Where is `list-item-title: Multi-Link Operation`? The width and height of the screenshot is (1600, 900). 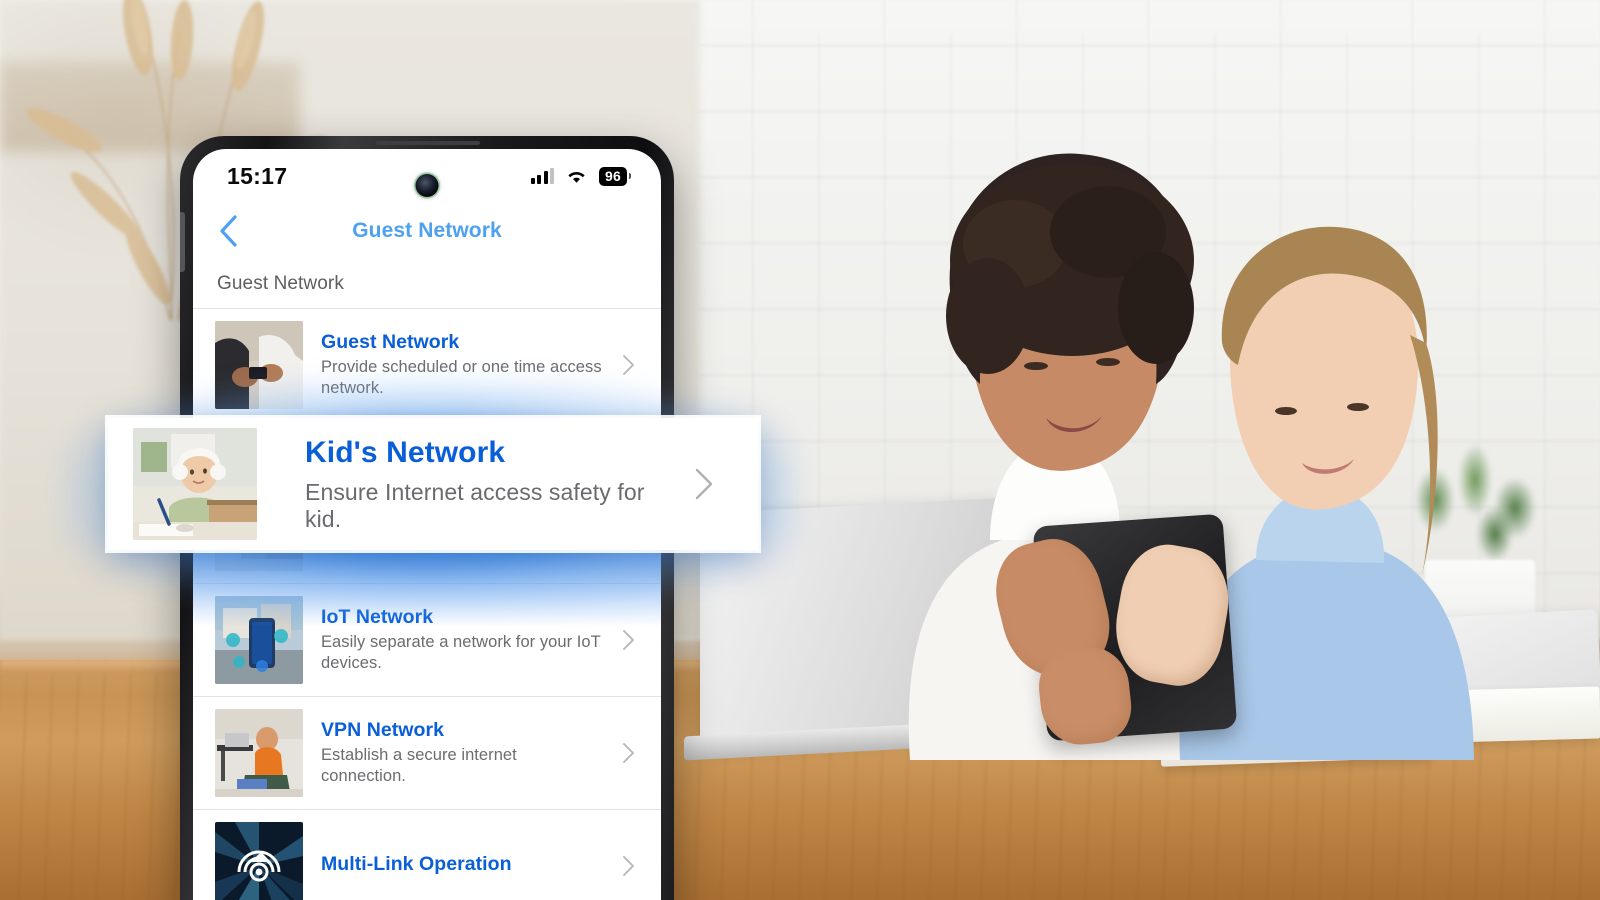
list-item-title: Multi-Link Operation is located at coordinates (416, 864).